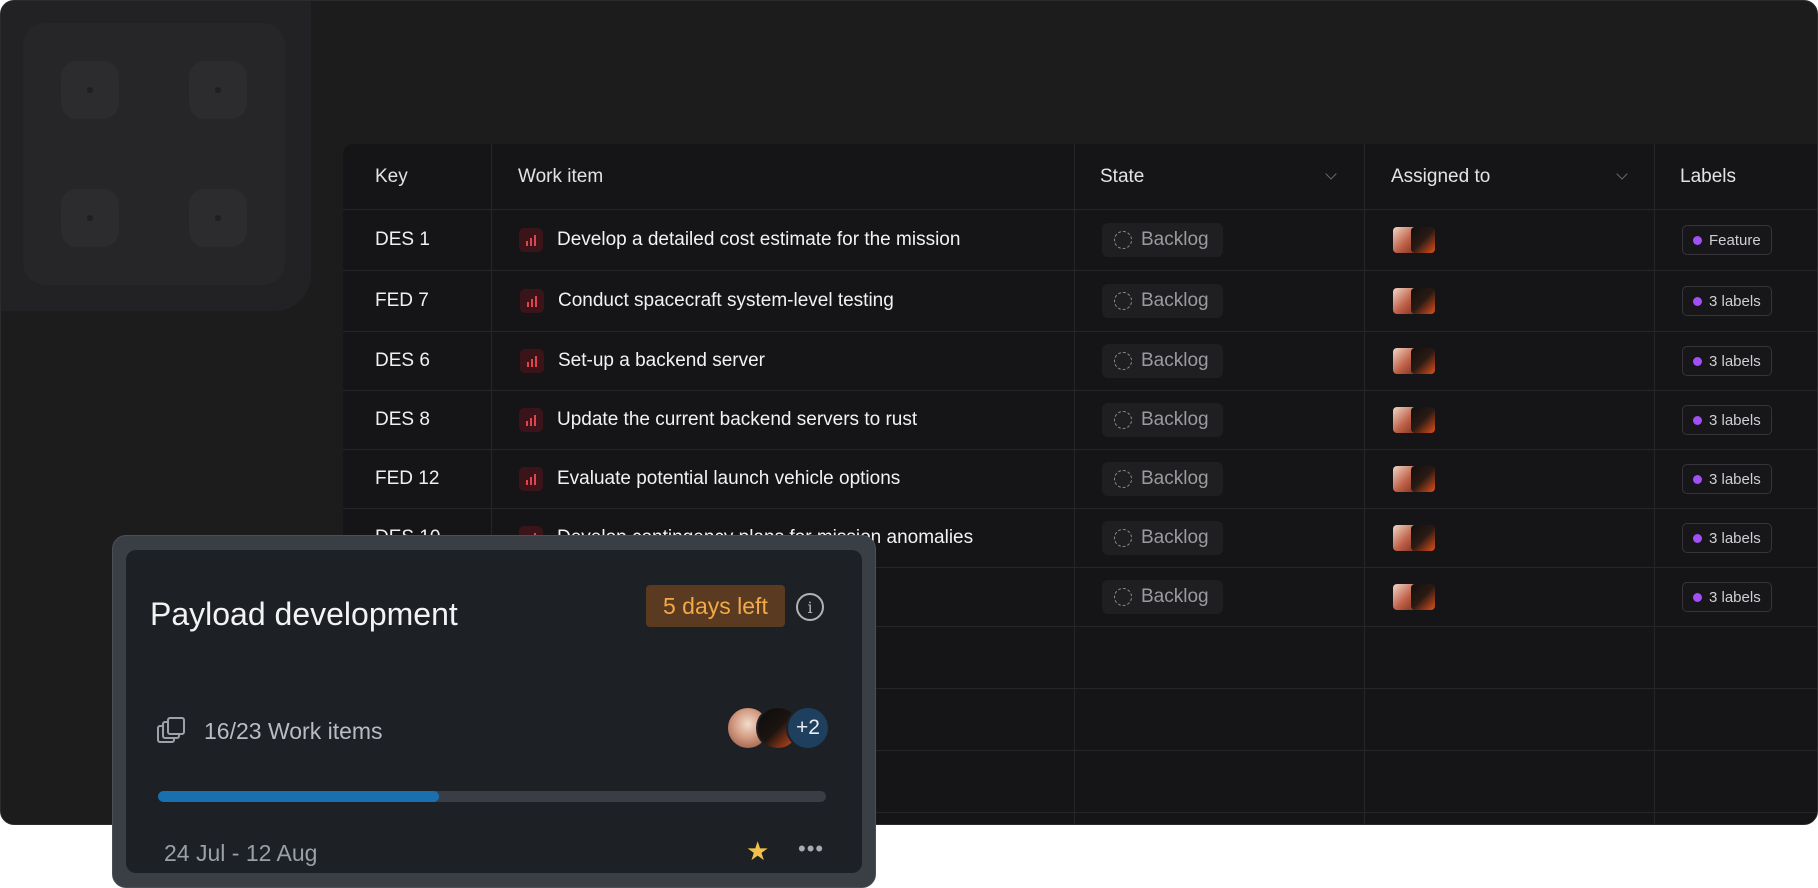  Describe the element at coordinates (156, 156) in the screenshot. I see `app-launcher-tile` at that location.